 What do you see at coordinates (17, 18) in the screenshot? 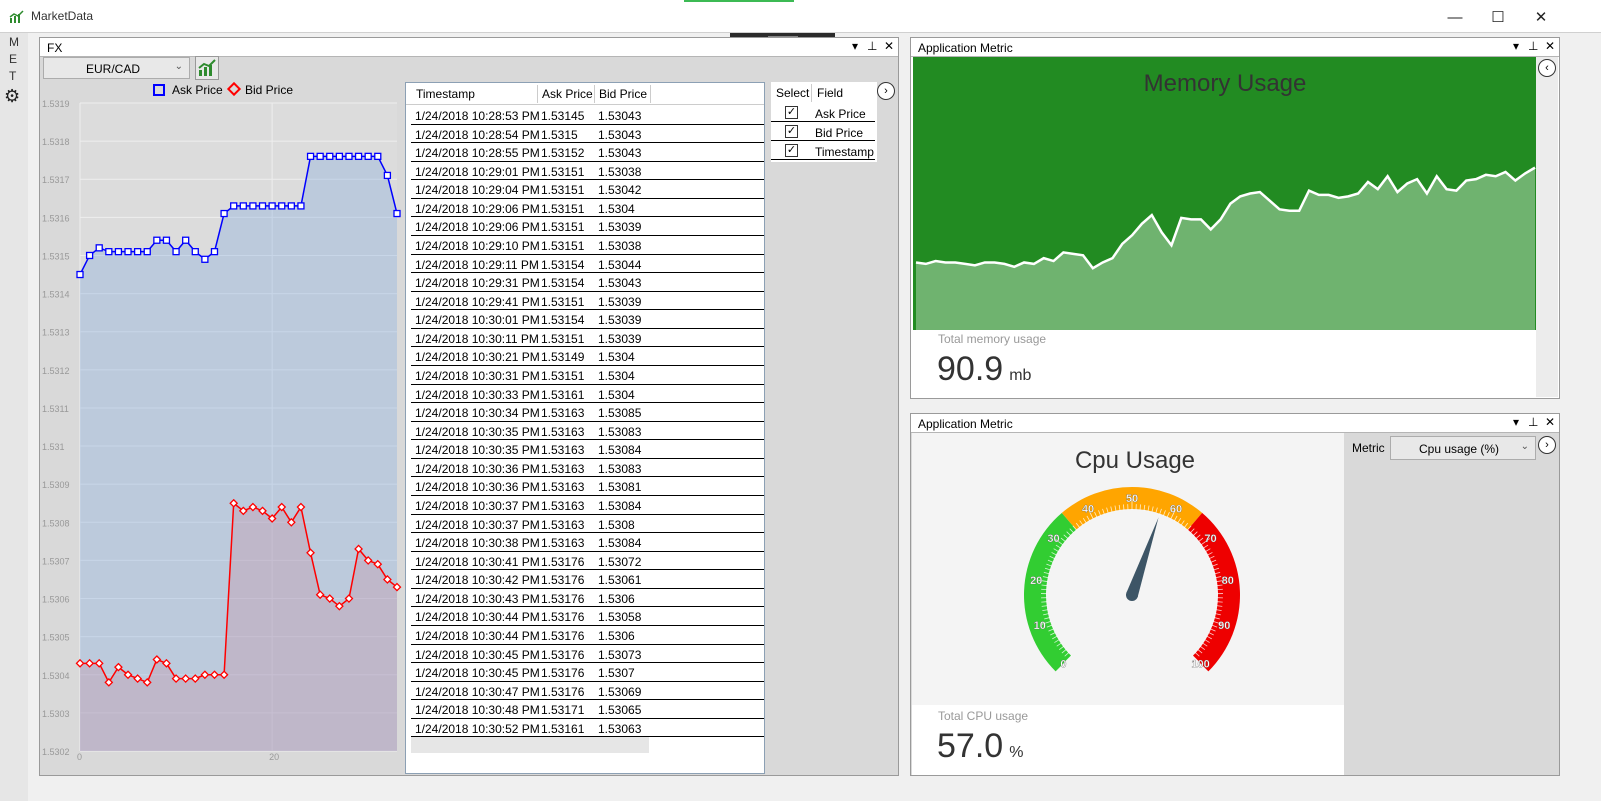
I see `app-chart-icon` at bounding box center [17, 18].